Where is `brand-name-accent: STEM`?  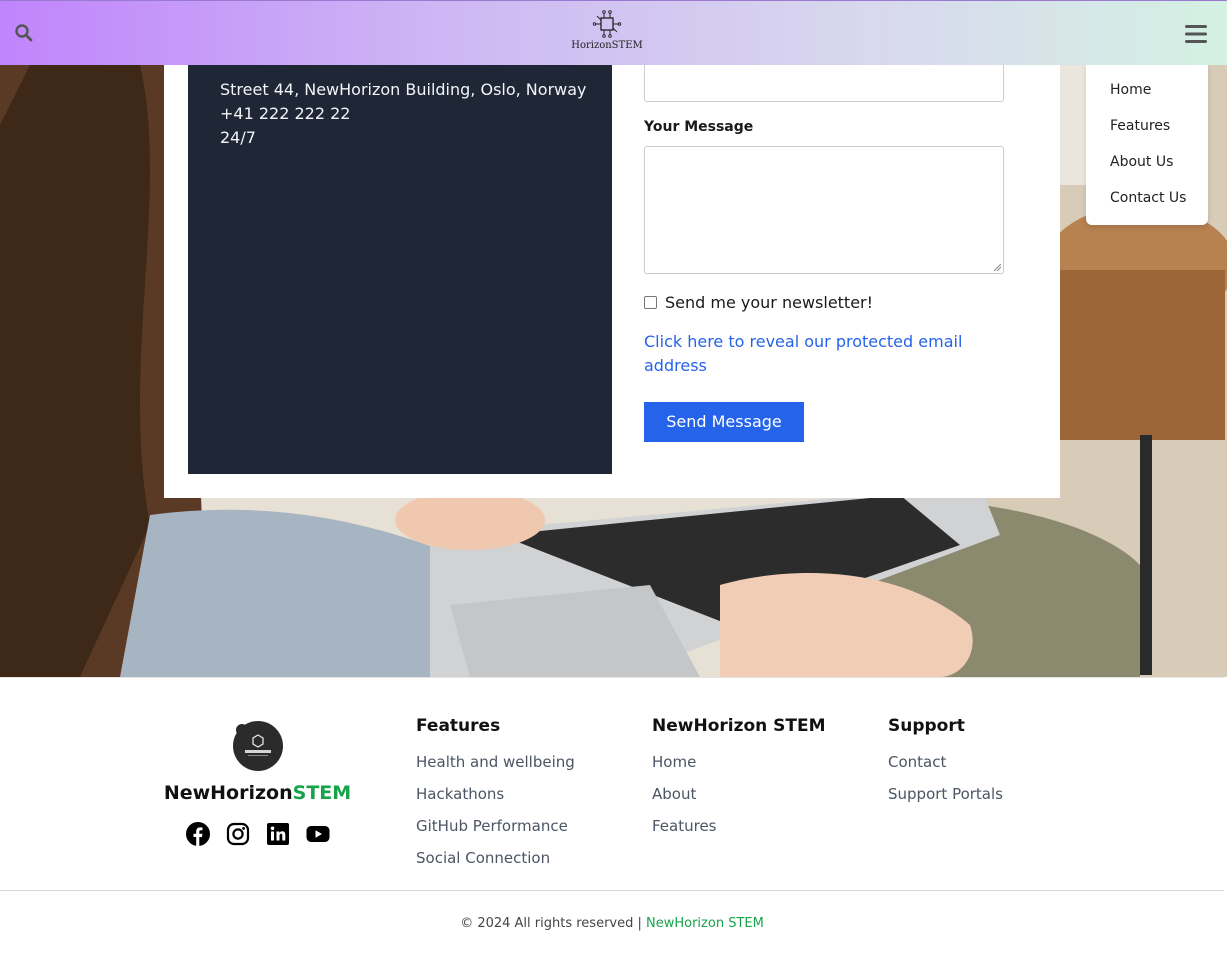 brand-name-accent: STEM is located at coordinates (322, 793).